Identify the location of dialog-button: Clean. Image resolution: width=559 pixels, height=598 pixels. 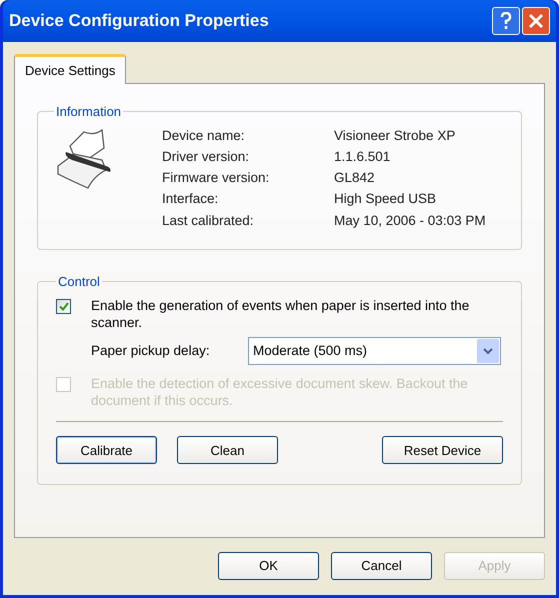
(227, 450).